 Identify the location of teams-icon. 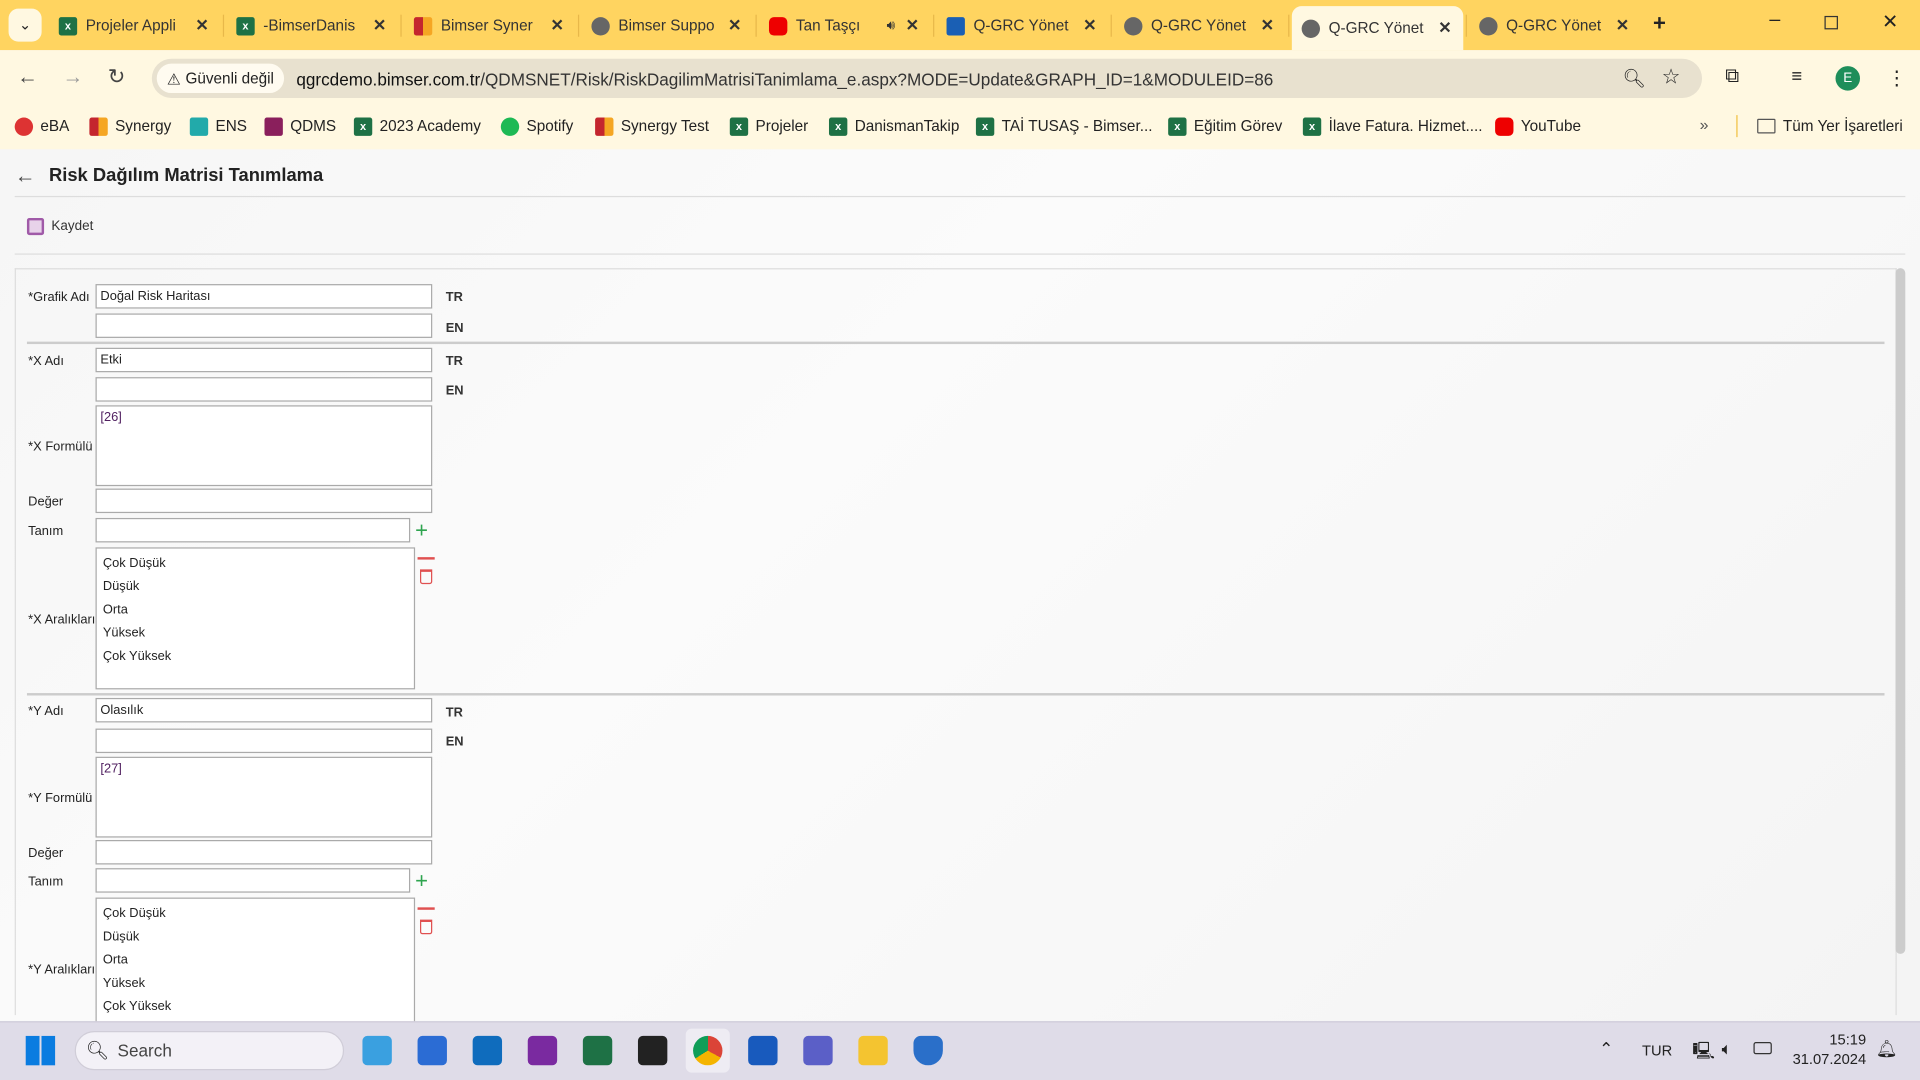
(818, 1050).